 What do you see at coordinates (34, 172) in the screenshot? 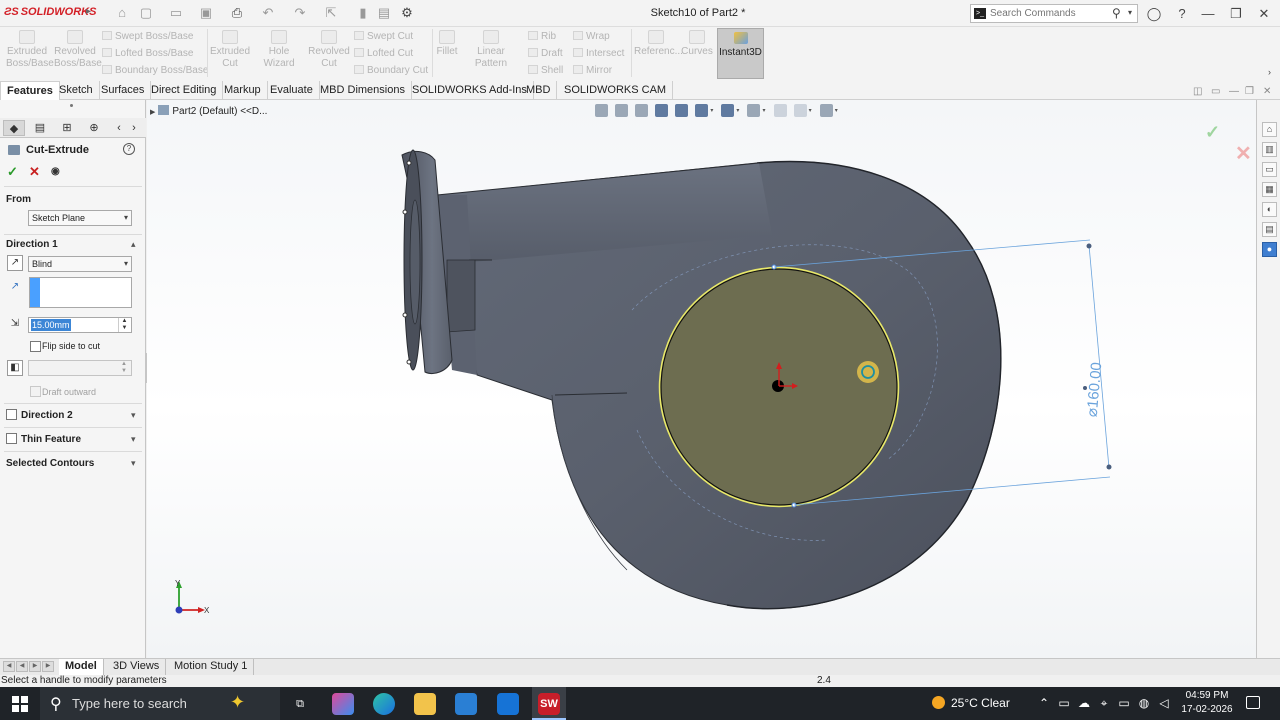
I see `cancel-x-icon: ✕` at bounding box center [34, 172].